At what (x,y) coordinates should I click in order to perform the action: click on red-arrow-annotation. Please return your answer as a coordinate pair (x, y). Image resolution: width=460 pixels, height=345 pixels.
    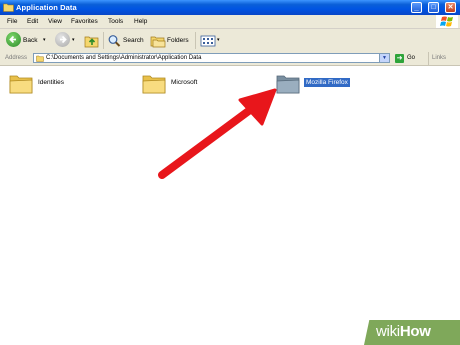
    Looking at the image, I should click on (217, 133).